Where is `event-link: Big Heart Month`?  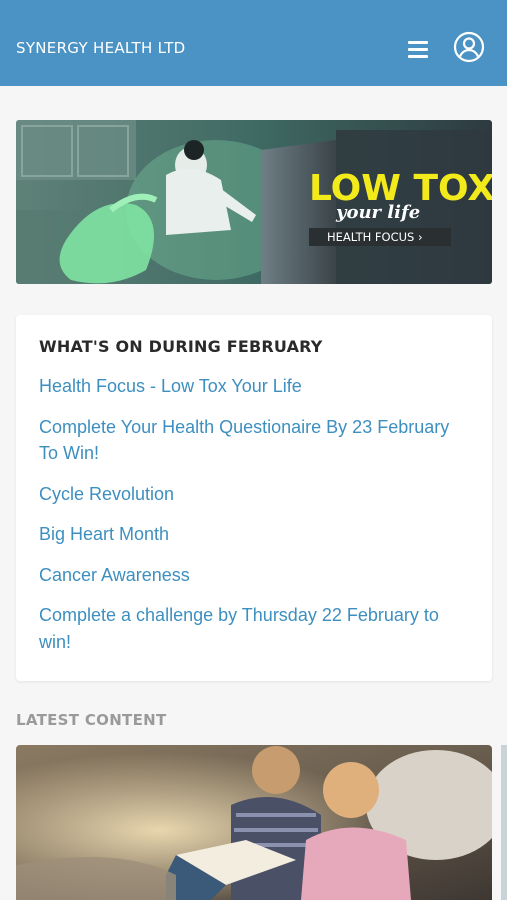 event-link: Big Heart Month is located at coordinates (254, 534).